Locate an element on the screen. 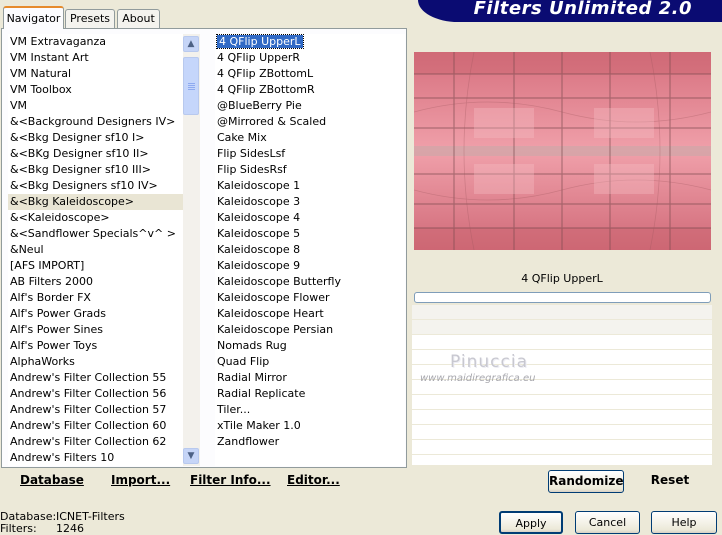 The height and width of the screenshot is (535, 722). category-item: &<Sandflower Specials^v^ > is located at coordinates (95, 234).